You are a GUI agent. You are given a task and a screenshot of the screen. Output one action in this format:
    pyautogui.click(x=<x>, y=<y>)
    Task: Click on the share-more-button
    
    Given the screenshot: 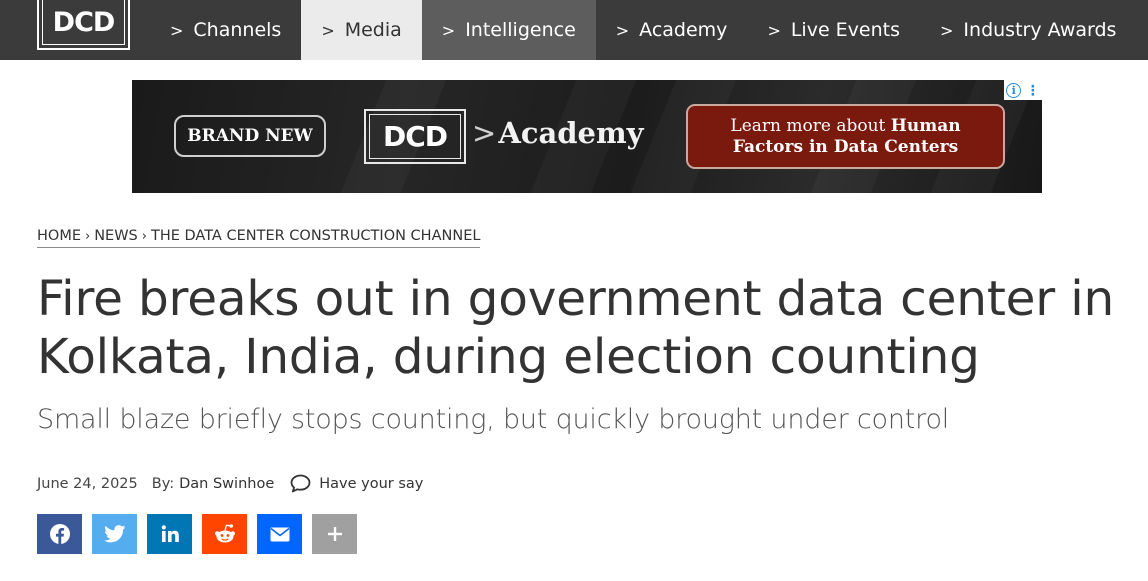 What is the action you would take?
    pyautogui.click(x=334, y=534)
    